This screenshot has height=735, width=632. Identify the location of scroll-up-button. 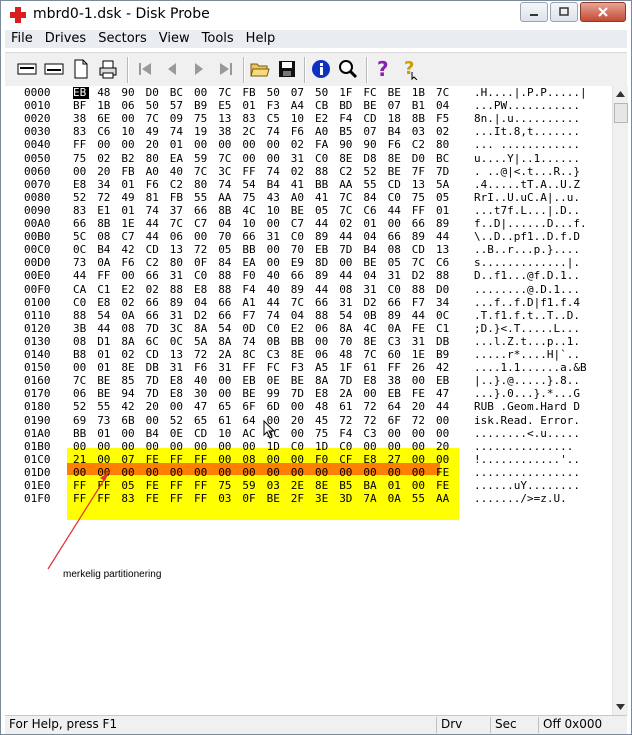
(620, 94).